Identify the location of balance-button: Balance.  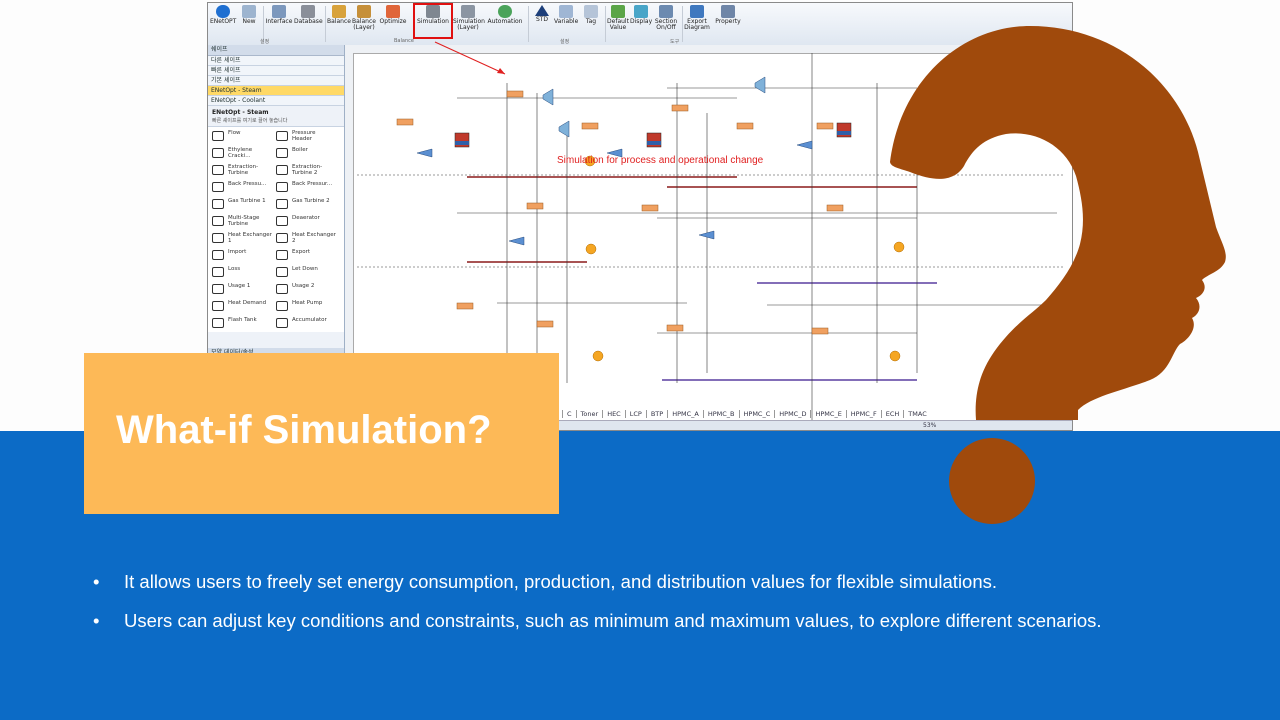
(339, 21).